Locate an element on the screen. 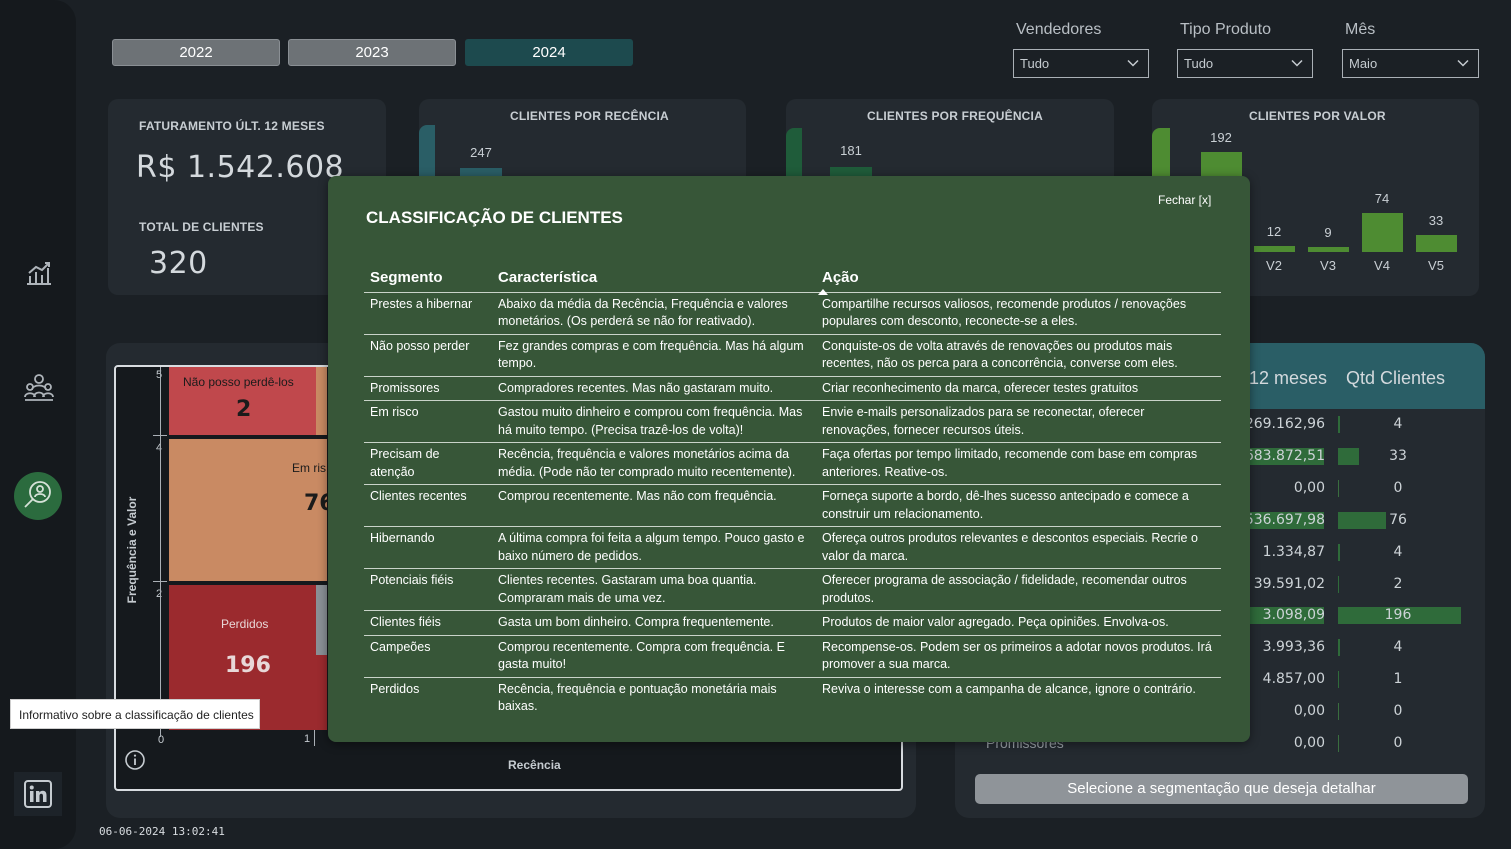 This screenshot has width=1511, height=849. classification-header-row: Segmento Característica Ação is located at coordinates (792, 276).